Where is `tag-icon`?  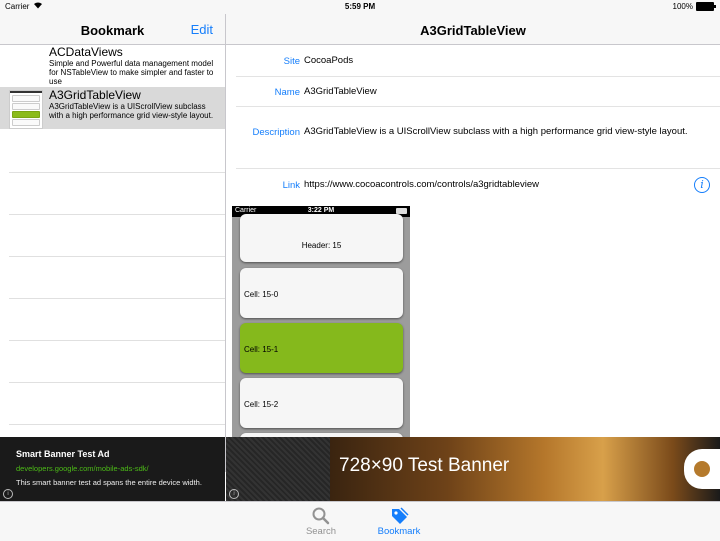 tag-icon is located at coordinates (399, 516).